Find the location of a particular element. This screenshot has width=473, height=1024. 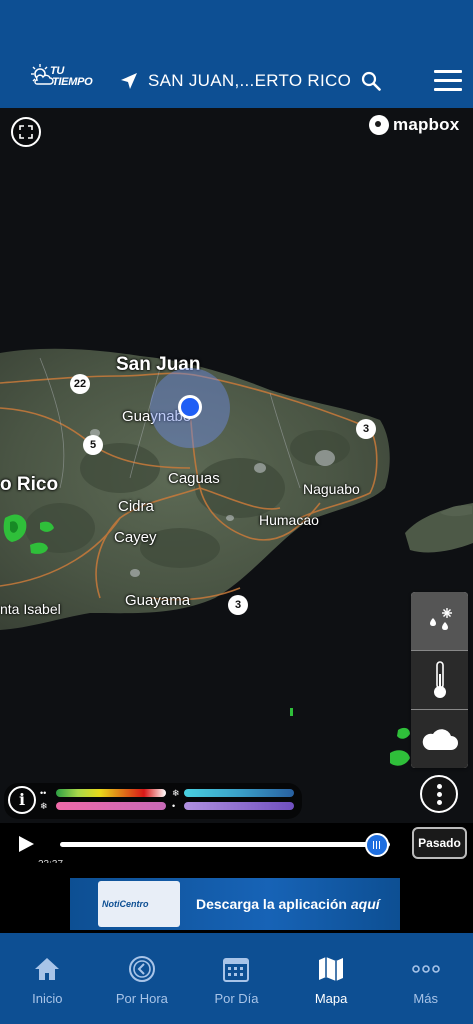

nav-item-por-dia: Por Día is located at coordinates (236, 978).